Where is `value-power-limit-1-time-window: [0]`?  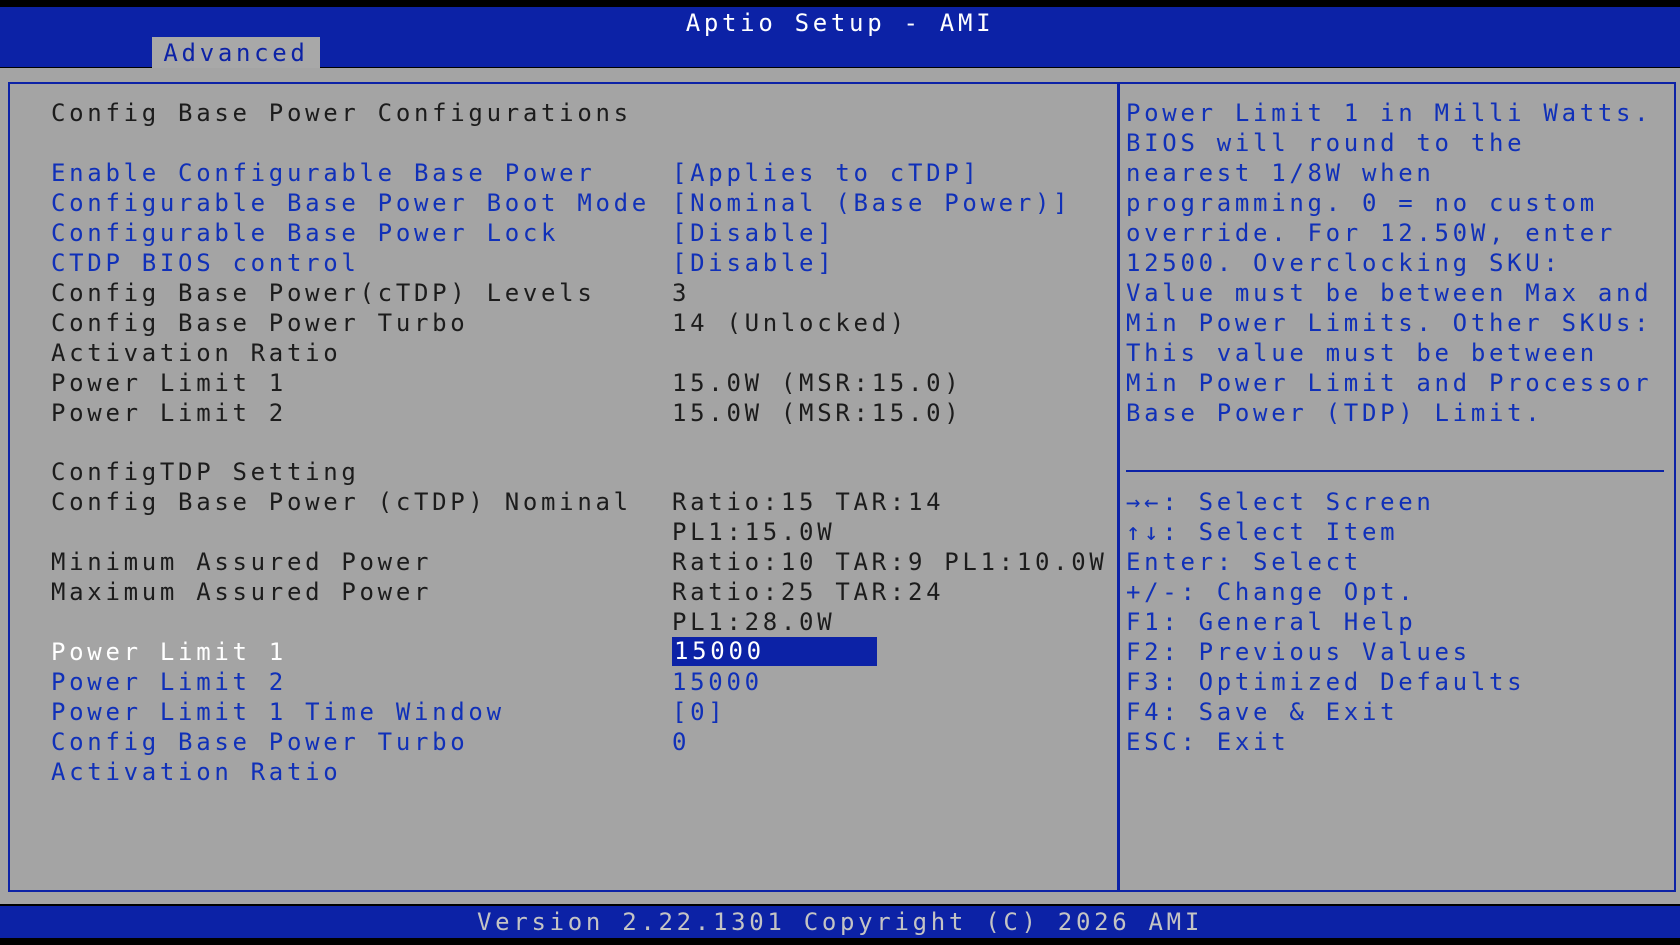 value-power-limit-1-time-window: [0] is located at coordinates (699, 712).